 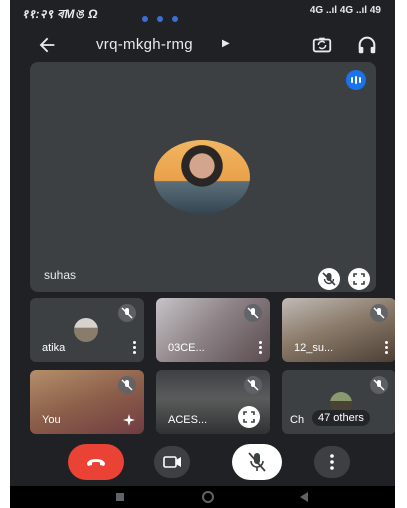 What do you see at coordinates (144, 44) in the screenshot?
I see `meeting-code: vrq-mkgh-rmg` at bounding box center [144, 44].